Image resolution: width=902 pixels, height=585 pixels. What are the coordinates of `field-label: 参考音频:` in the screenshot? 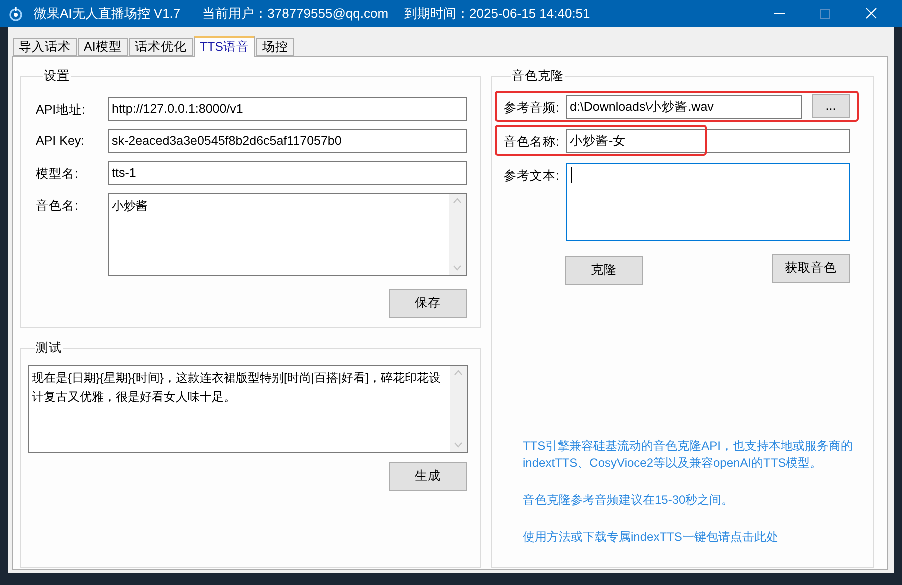 It's located at (532, 108).